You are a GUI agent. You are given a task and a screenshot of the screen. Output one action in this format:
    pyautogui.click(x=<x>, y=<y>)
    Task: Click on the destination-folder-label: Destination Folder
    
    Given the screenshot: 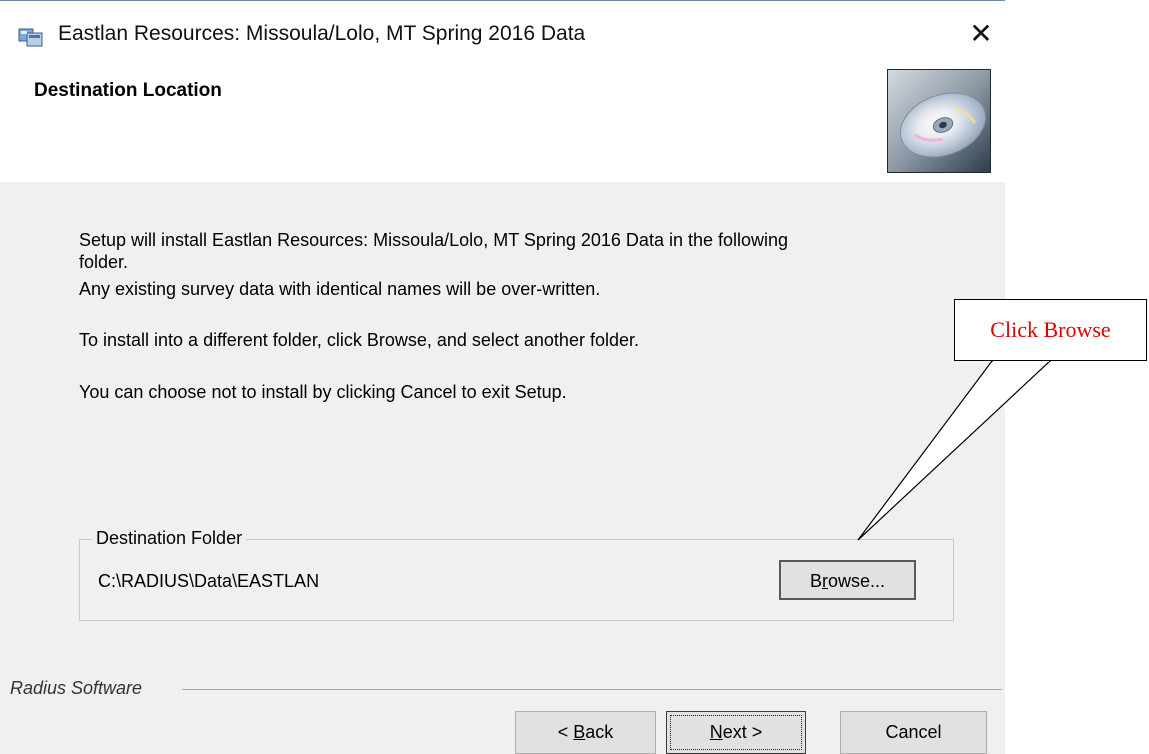 What is the action you would take?
    pyautogui.click(x=169, y=538)
    